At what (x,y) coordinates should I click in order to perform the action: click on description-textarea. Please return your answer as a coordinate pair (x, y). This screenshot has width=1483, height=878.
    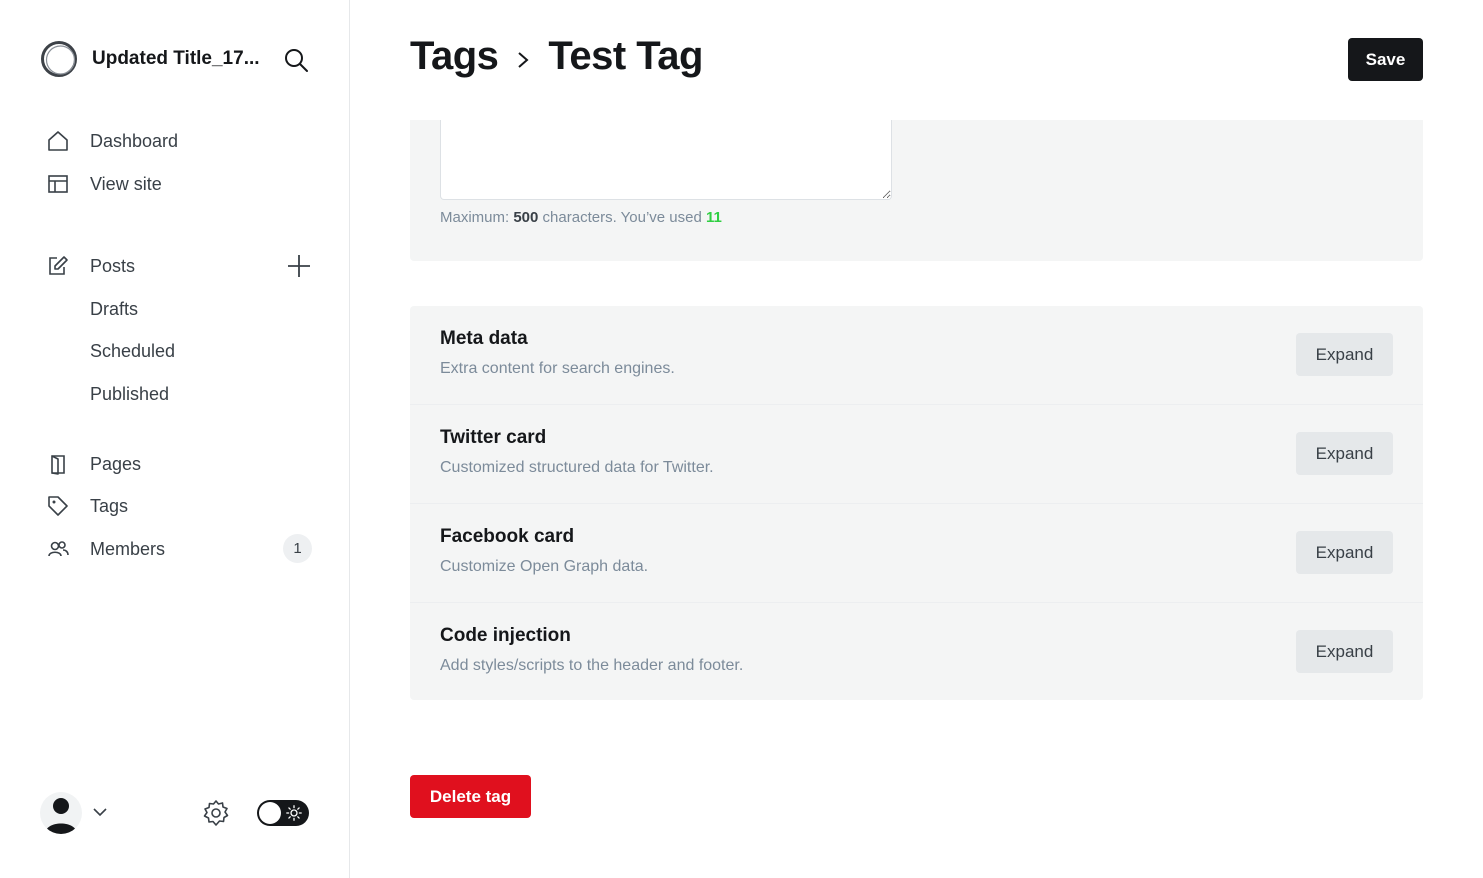
    Looking at the image, I should click on (666, 160).